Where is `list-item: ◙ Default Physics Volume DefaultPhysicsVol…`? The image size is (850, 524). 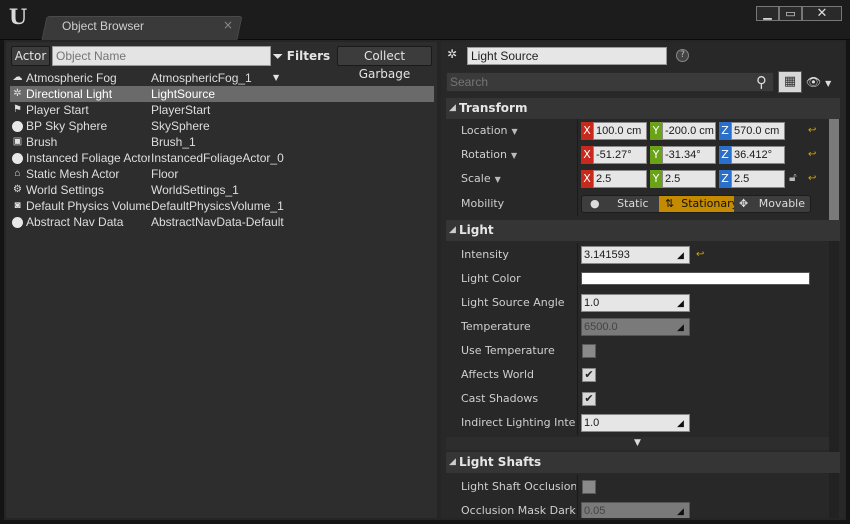 list-item: ◙ Default Physics Volume DefaultPhysicsVol… is located at coordinates (222, 206).